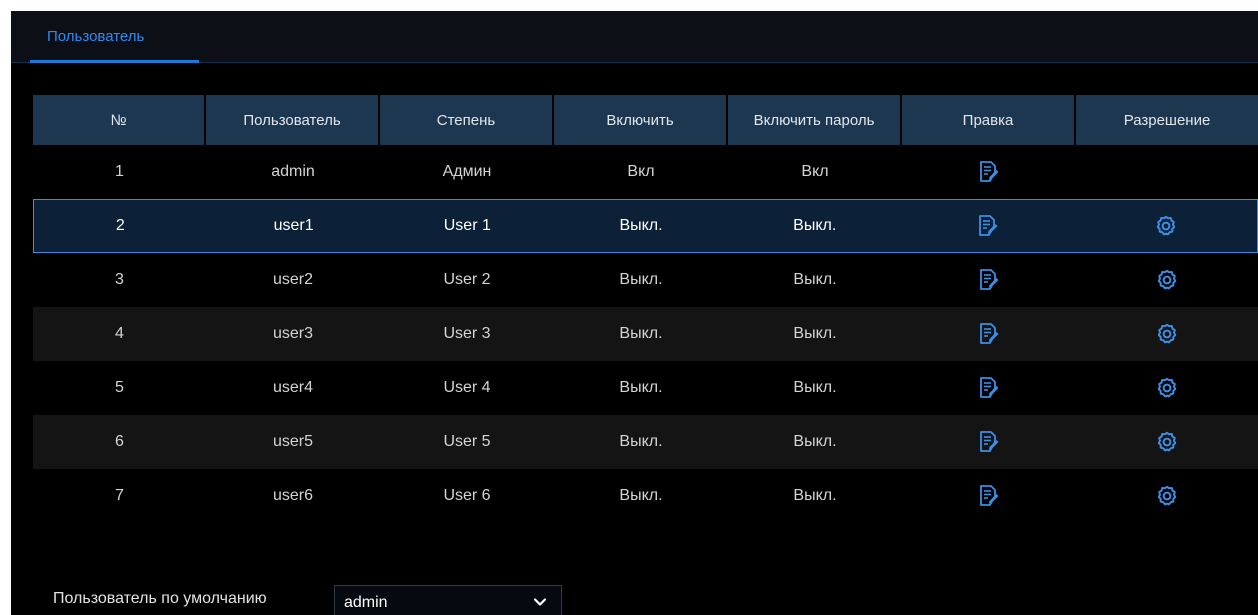 Image resolution: width=1258 pixels, height=615 pixels. I want to click on chevron-down-icon, so click(540, 602).